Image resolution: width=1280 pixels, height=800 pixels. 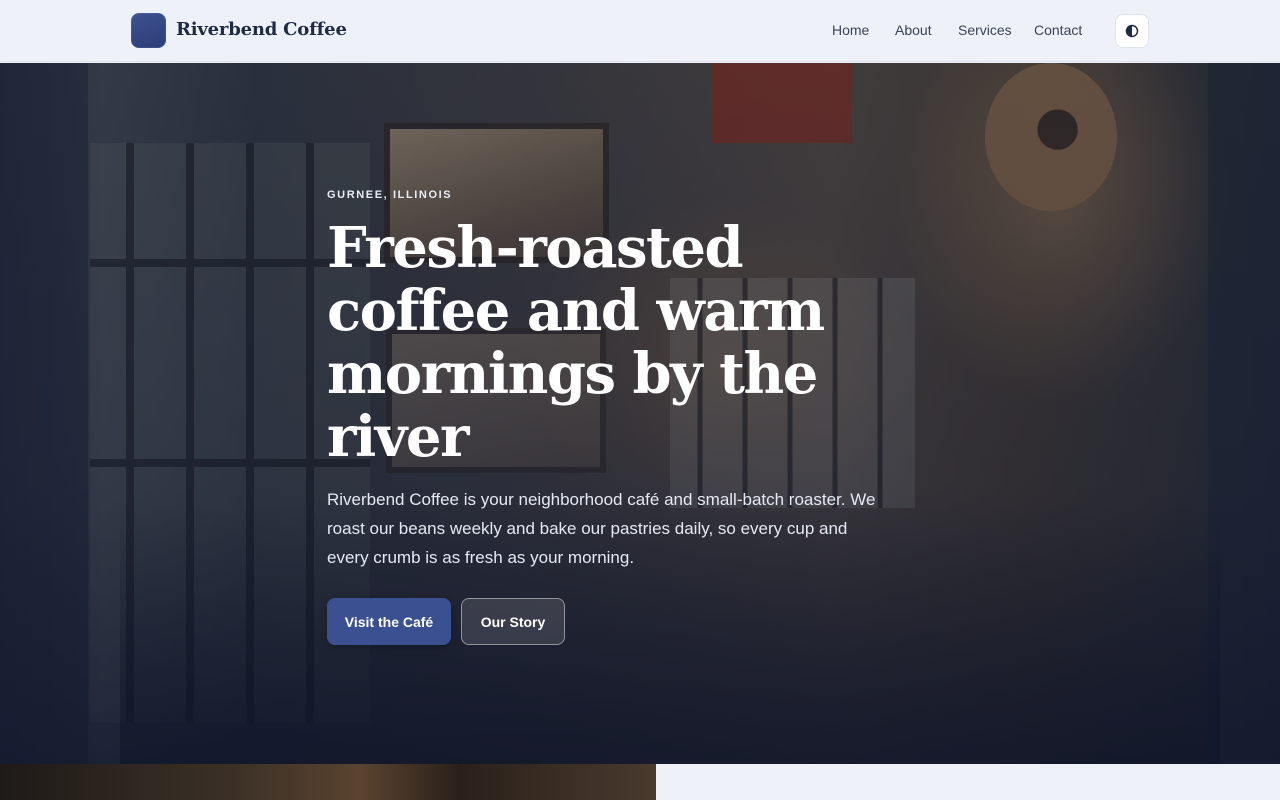 What do you see at coordinates (985, 30) in the screenshot?
I see `nav-services: Services` at bounding box center [985, 30].